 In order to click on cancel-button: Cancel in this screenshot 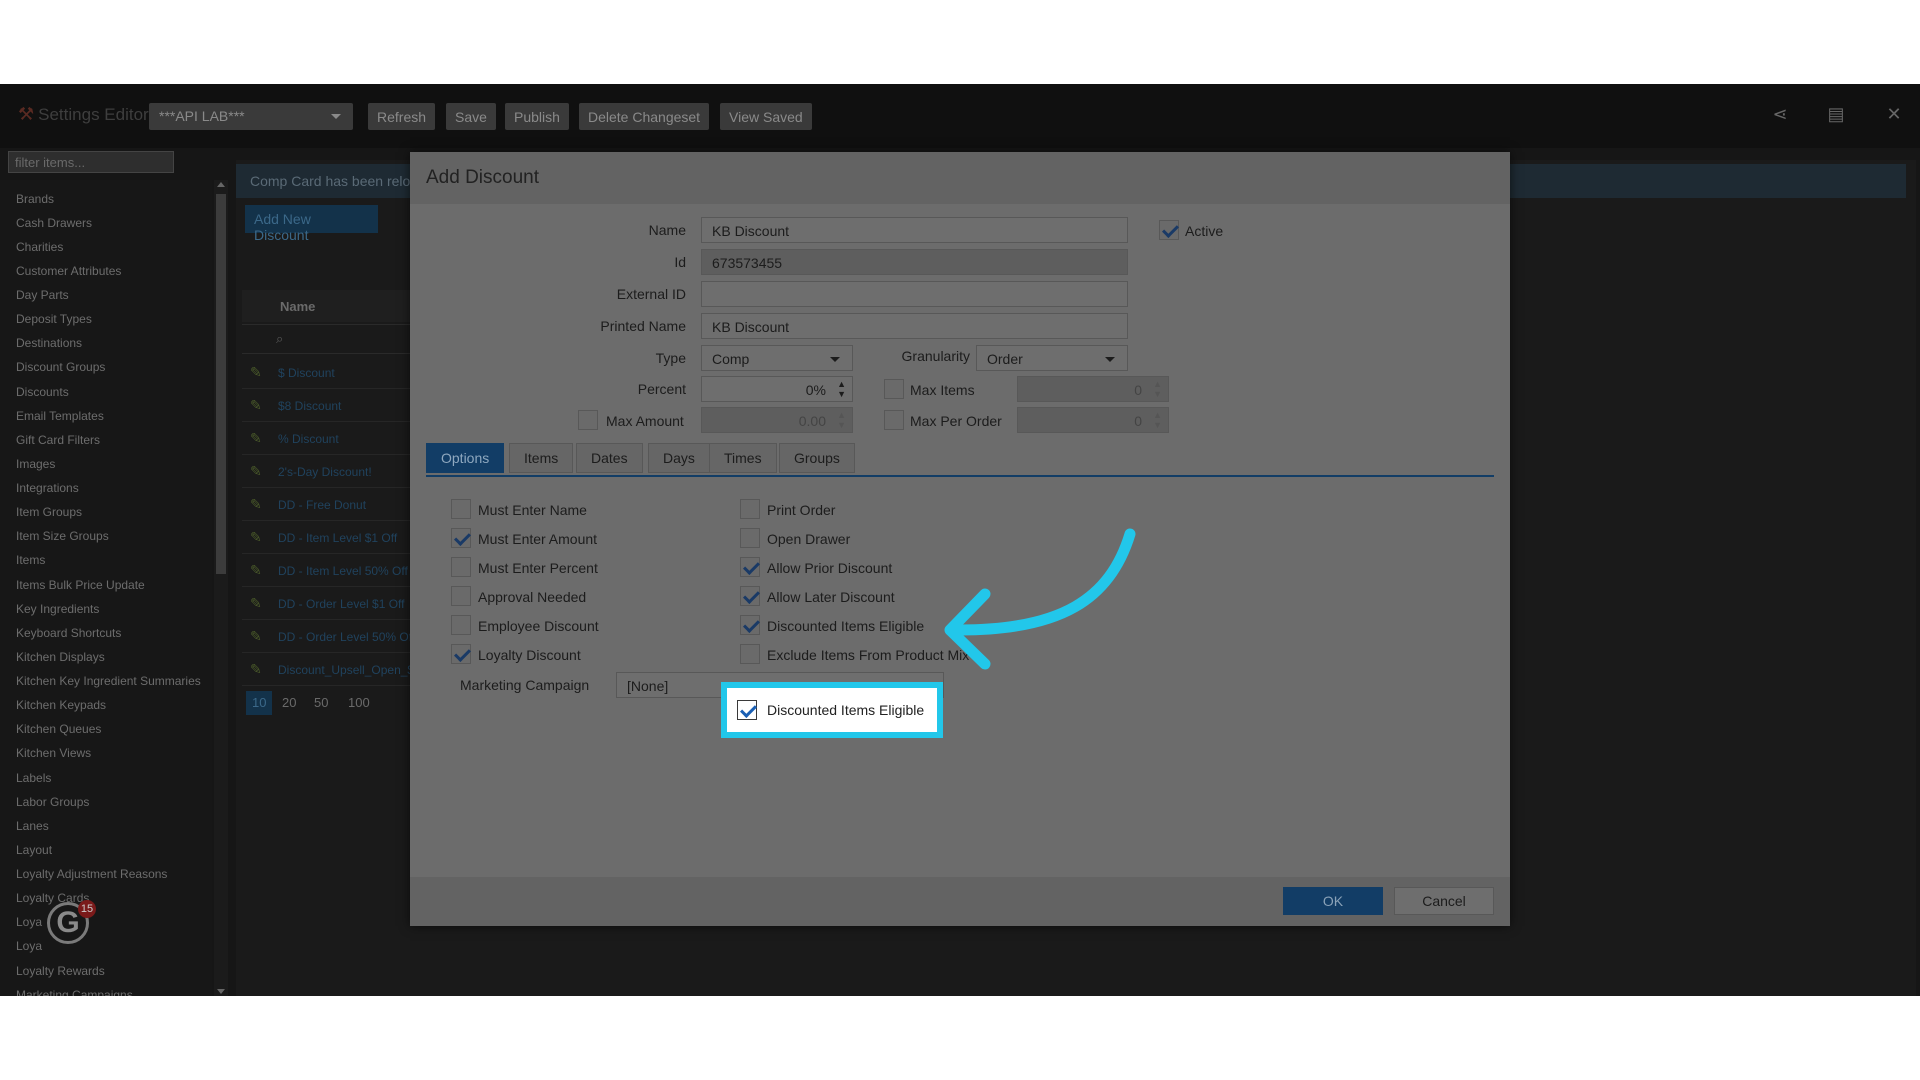, I will do `click(1444, 901)`.